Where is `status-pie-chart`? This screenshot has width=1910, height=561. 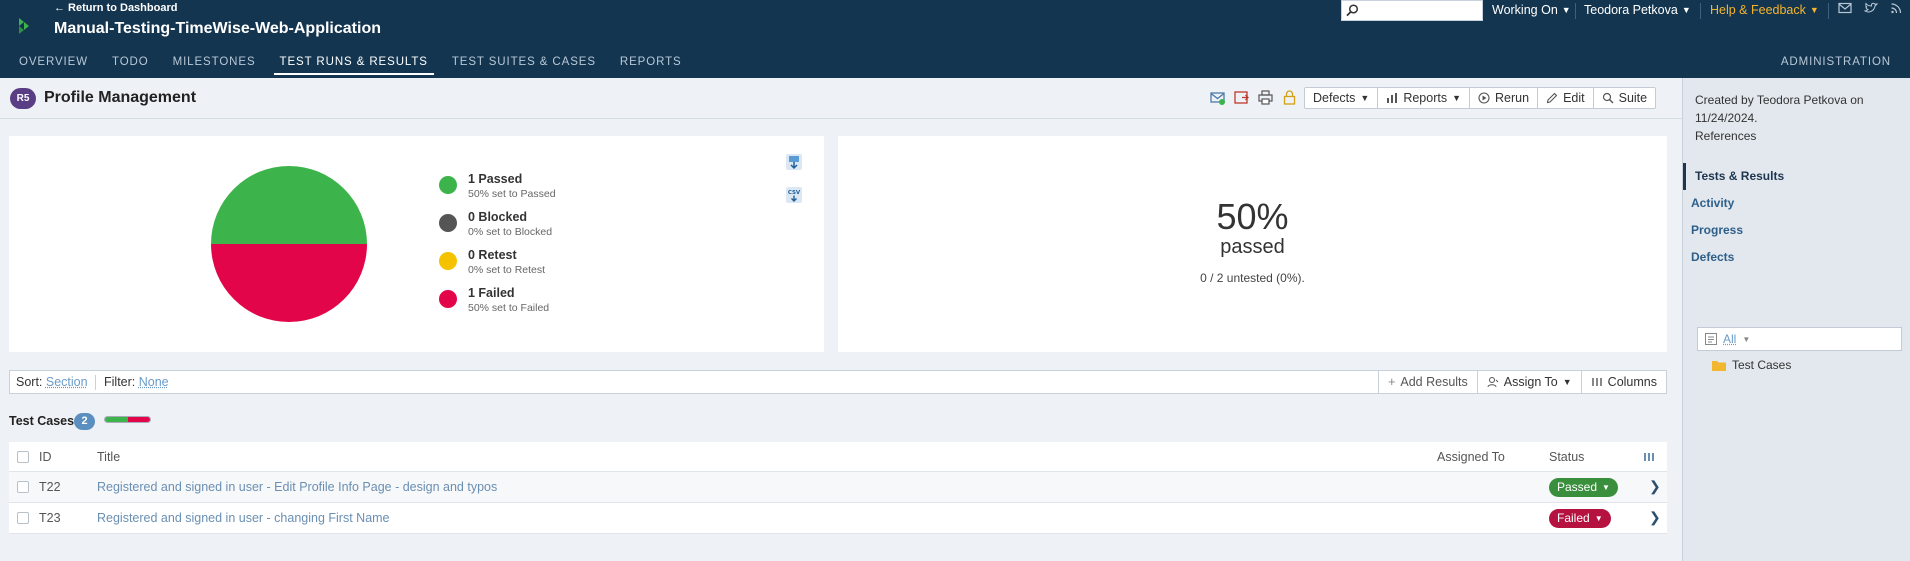
status-pie-chart is located at coordinates (289, 244).